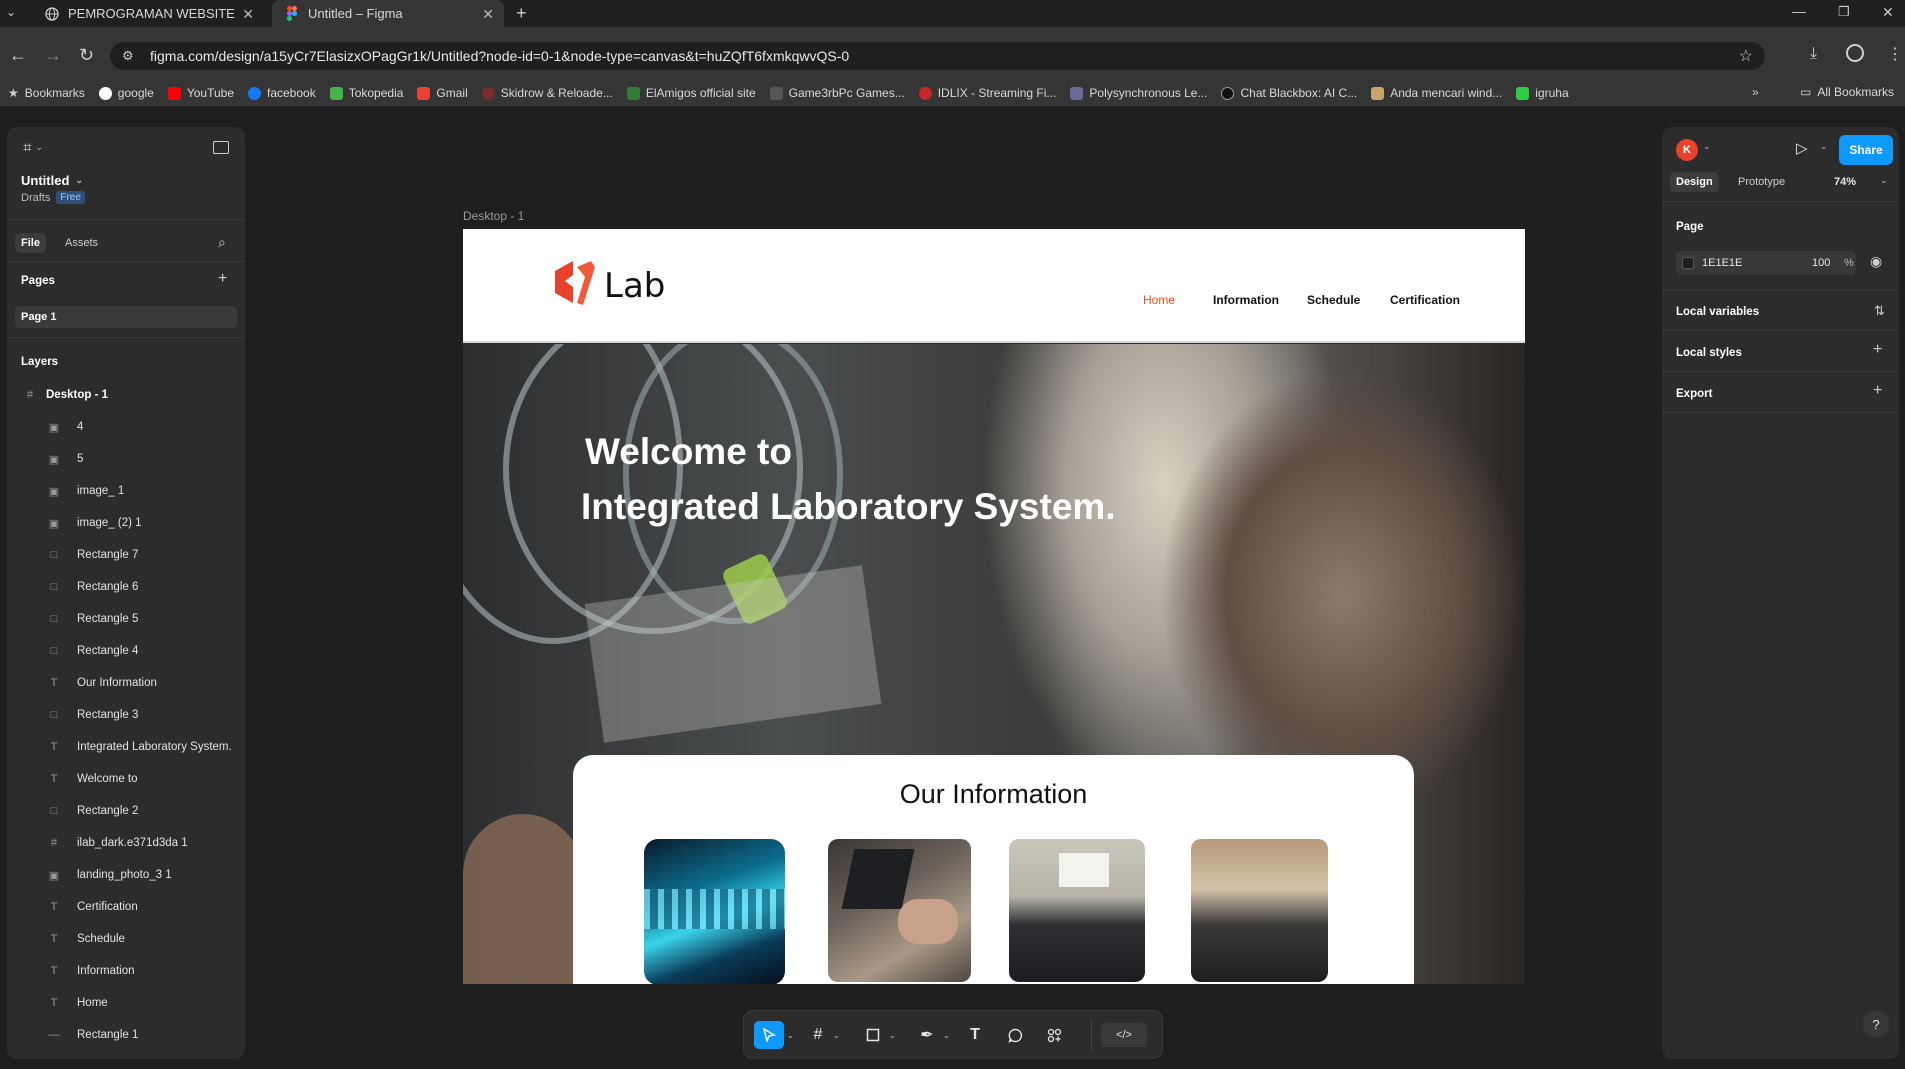 The height and width of the screenshot is (1069, 1905). What do you see at coordinates (1879, 311) in the screenshot?
I see `variables-settings-icon: ⇅` at bounding box center [1879, 311].